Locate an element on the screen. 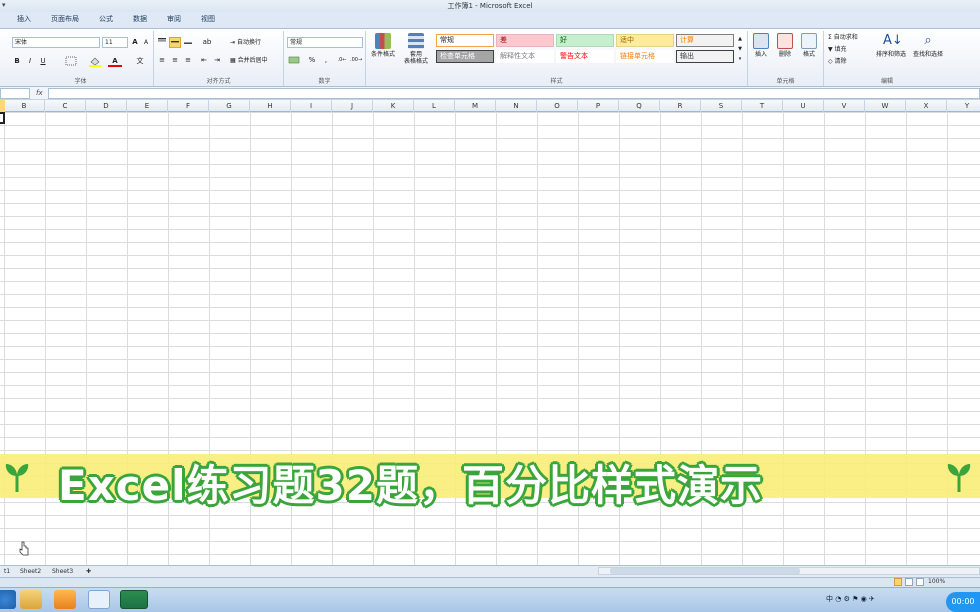 This screenshot has height=612, width=980. file-explorer-icon is located at coordinates (31, 599).